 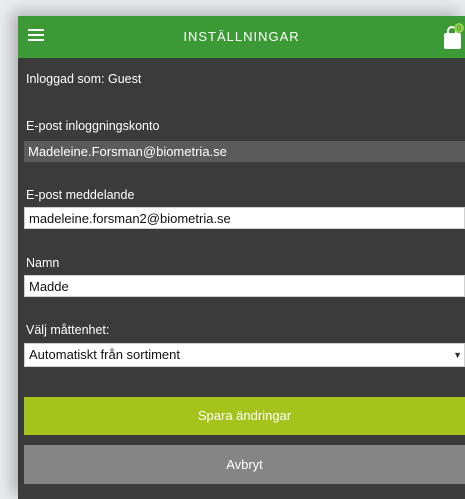 What do you see at coordinates (80, 195) in the screenshot?
I see `message-email-label: E-post meddelande` at bounding box center [80, 195].